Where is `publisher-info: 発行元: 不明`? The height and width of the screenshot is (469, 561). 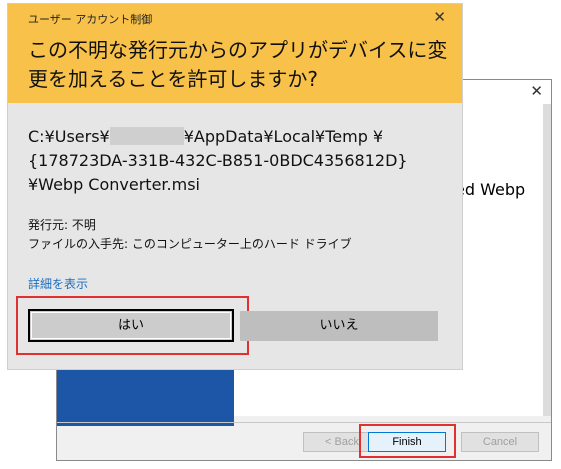
publisher-info: 発行元: 不明 is located at coordinates (62, 225).